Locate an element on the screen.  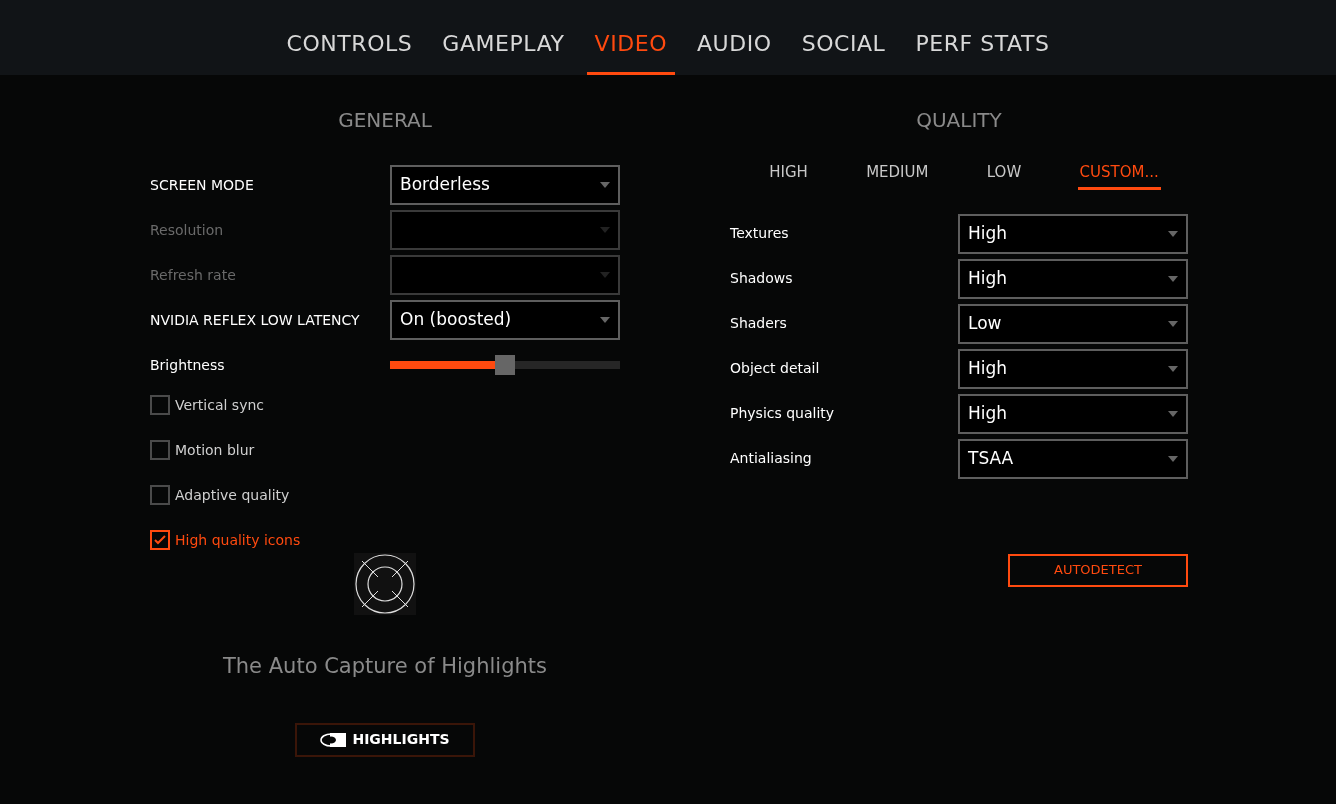
section-title: QUALITY is located at coordinates (959, 120).